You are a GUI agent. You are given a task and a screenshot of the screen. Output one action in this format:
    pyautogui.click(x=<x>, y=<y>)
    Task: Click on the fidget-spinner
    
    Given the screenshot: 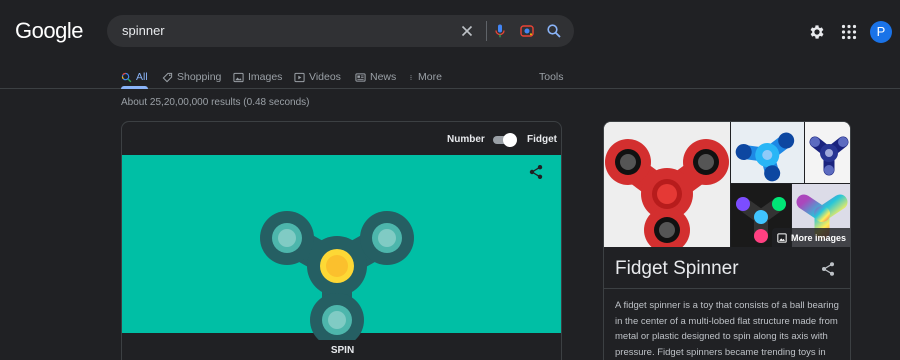 What is the action you would take?
    pyautogui.click(x=337, y=260)
    